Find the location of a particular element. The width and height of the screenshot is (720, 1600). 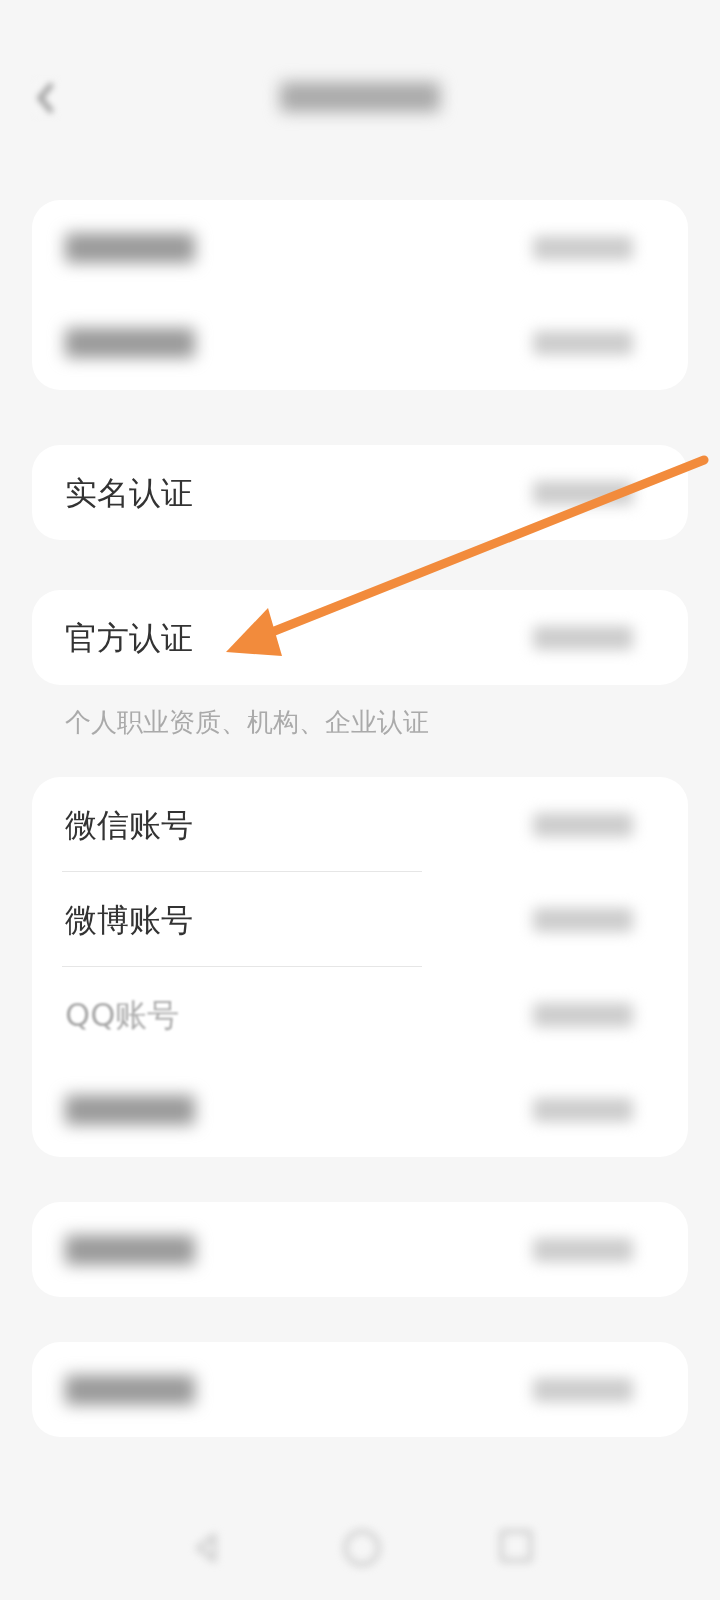

caption-text: 个人职业资质、机构、企业认证 is located at coordinates (247, 722).